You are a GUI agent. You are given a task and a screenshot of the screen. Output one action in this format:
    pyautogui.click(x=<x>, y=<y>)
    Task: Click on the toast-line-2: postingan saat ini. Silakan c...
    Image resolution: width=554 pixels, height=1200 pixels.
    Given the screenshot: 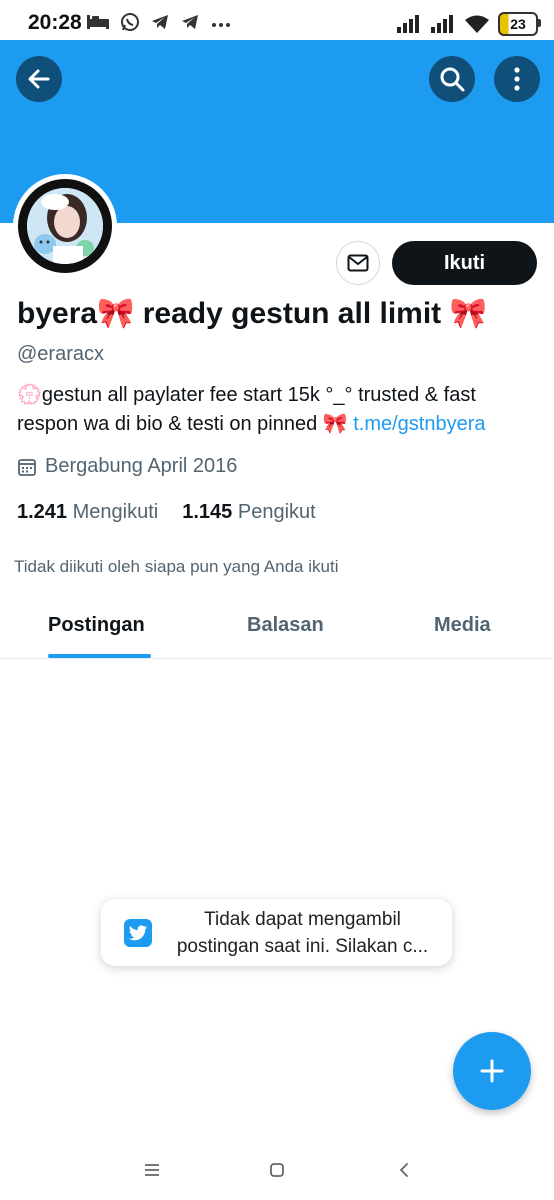 What is the action you would take?
    pyautogui.click(x=302, y=946)
    